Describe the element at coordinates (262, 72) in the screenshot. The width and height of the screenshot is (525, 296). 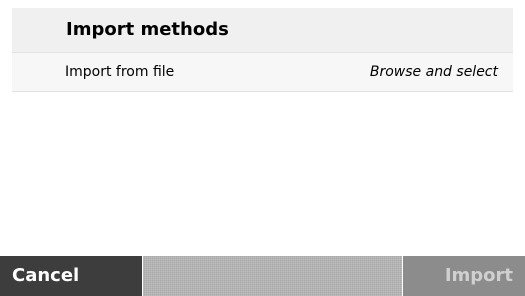
I see `import-from-file-row: Import from file Browse and select` at that location.